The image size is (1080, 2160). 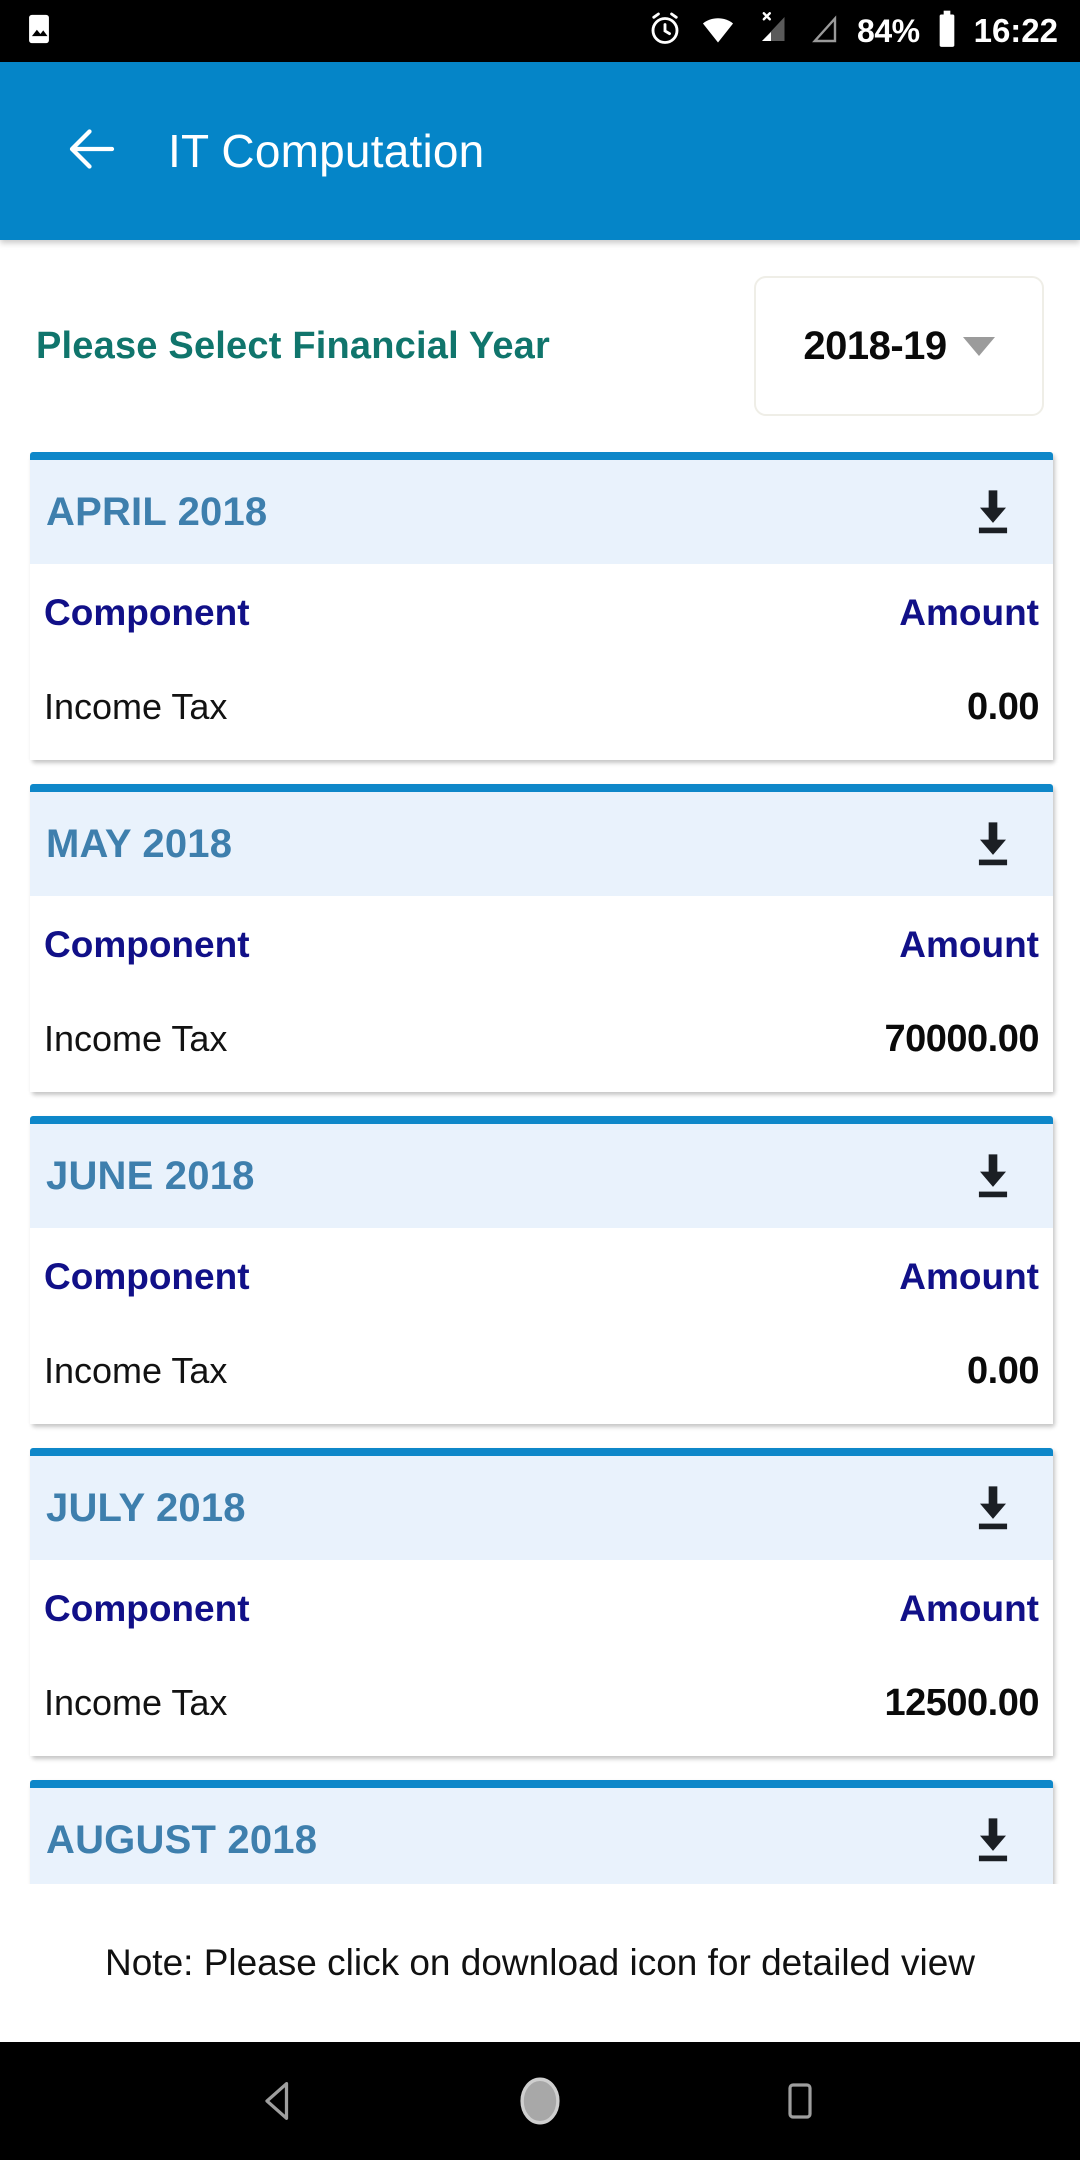 I want to click on image-icon, so click(x=39, y=31).